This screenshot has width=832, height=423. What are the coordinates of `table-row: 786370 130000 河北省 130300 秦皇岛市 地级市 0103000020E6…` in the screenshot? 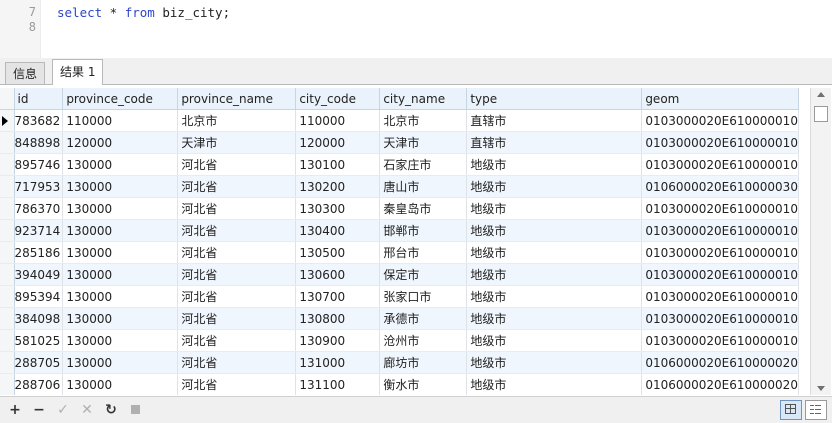 It's located at (399, 208).